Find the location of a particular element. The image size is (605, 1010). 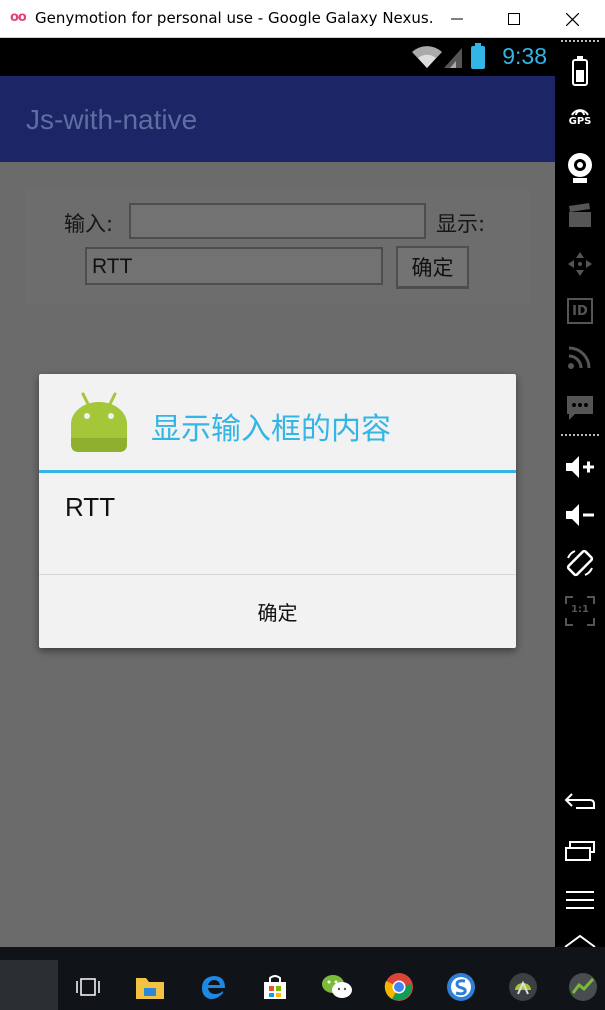

sogou-icon is located at coordinates (461, 987).